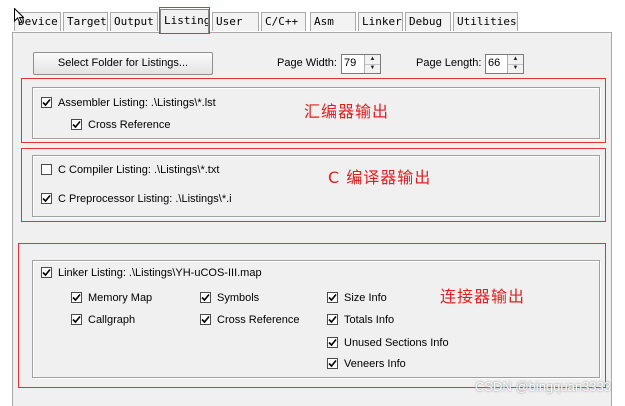  What do you see at coordinates (139, 170) in the screenshot?
I see `c-compiler-listing-label: C Compiler Listing: .\Listings\*.txt` at bounding box center [139, 170].